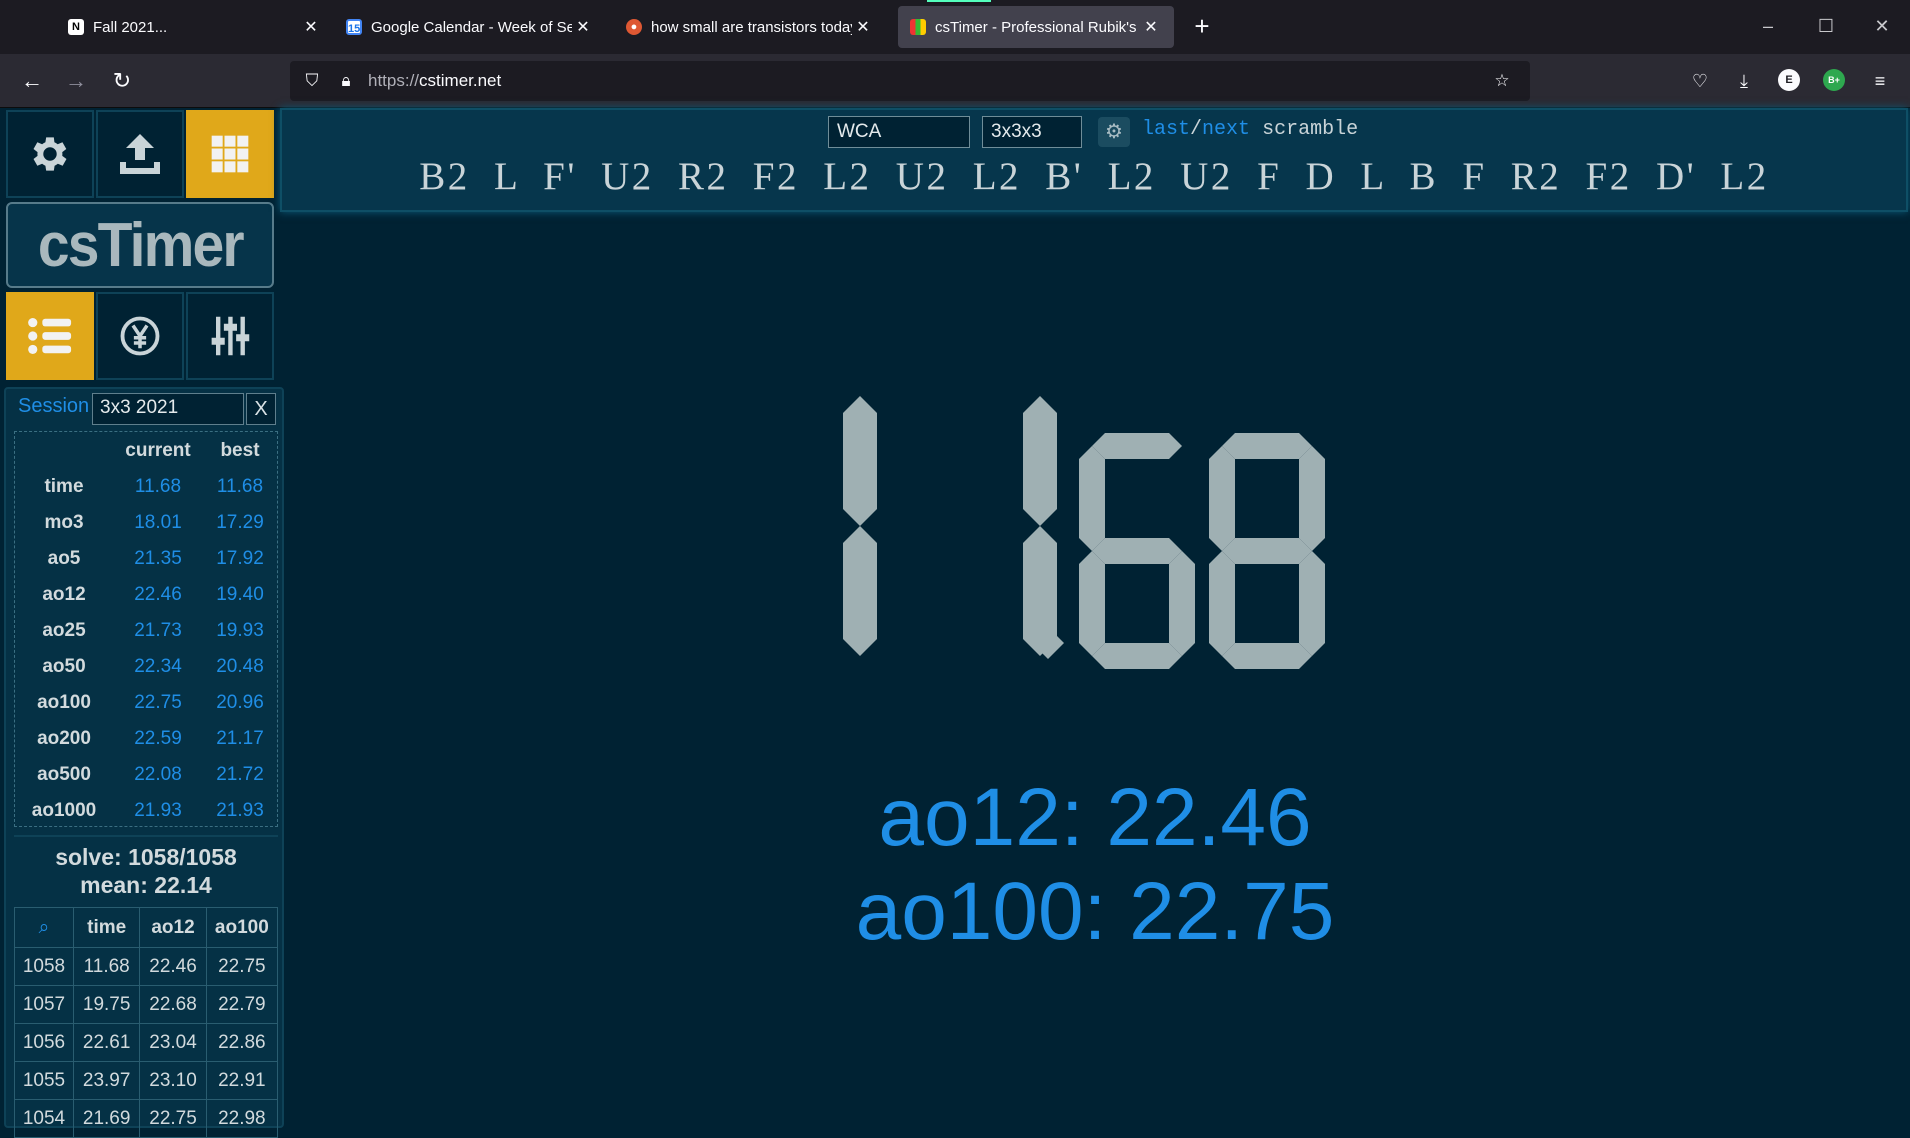  Describe the element at coordinates (106, 1042) in the screenshot. I see `solve-time: 22.61` at that location.